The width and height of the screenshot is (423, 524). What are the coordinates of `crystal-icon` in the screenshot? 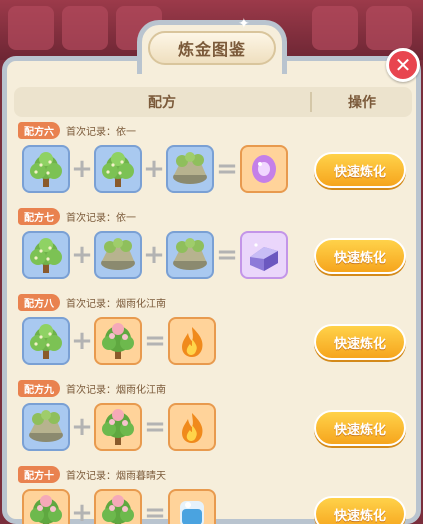 It's located at (264, 257).